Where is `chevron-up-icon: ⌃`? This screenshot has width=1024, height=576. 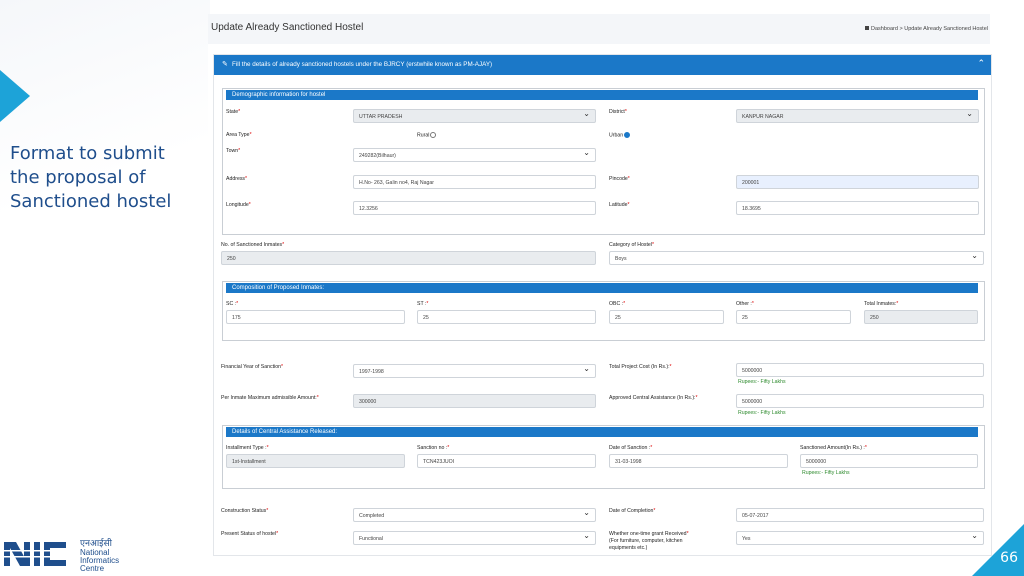
chevron-up-icon: ⌃ is located at coordinates (981, 63).